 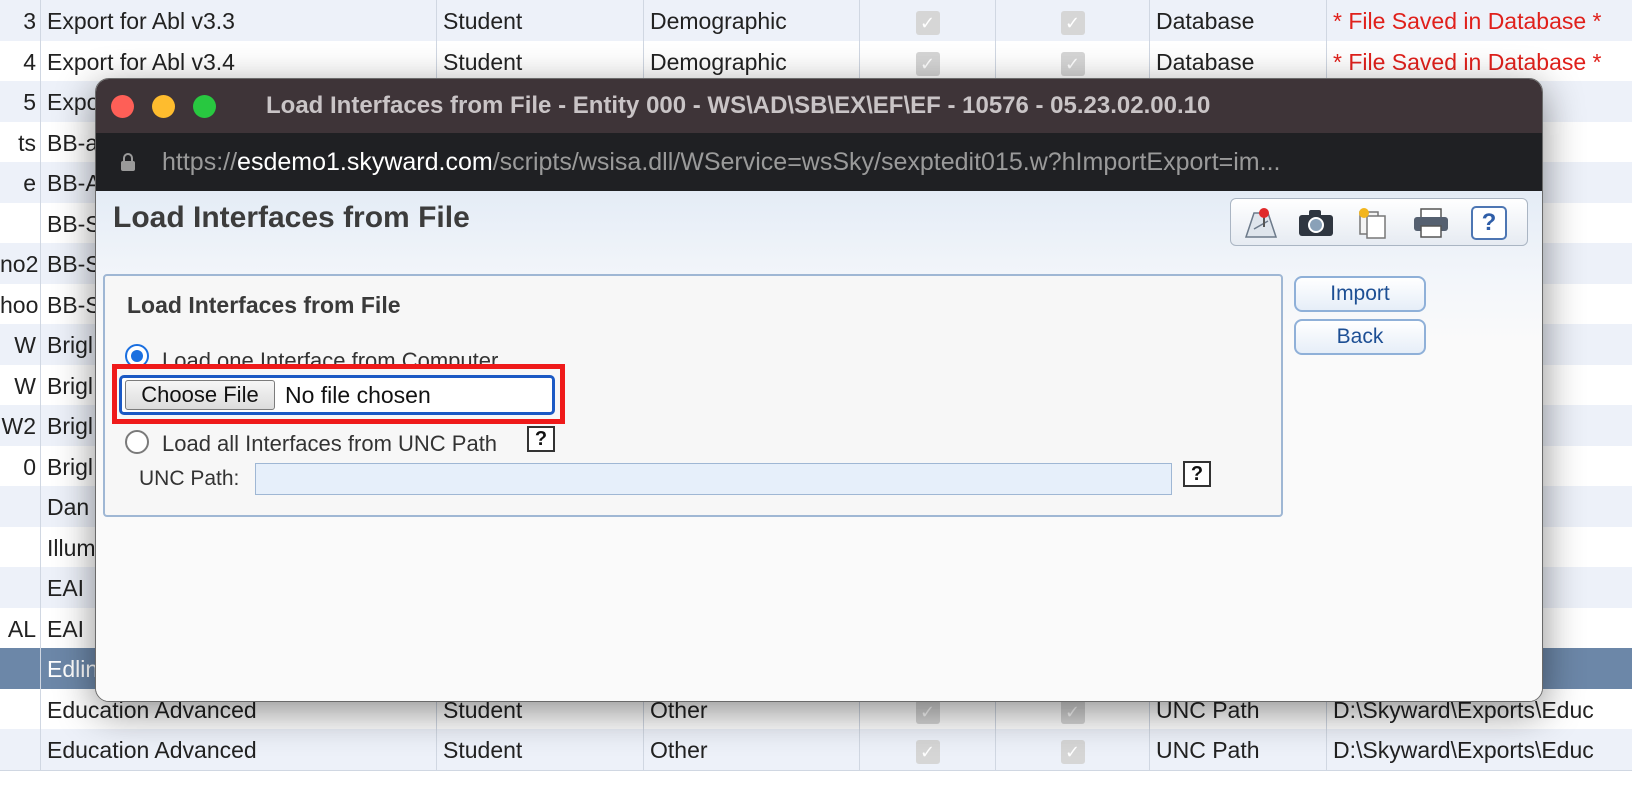 I want to click on page-title: Load Interfaces from File, so click(x=291, y=217).